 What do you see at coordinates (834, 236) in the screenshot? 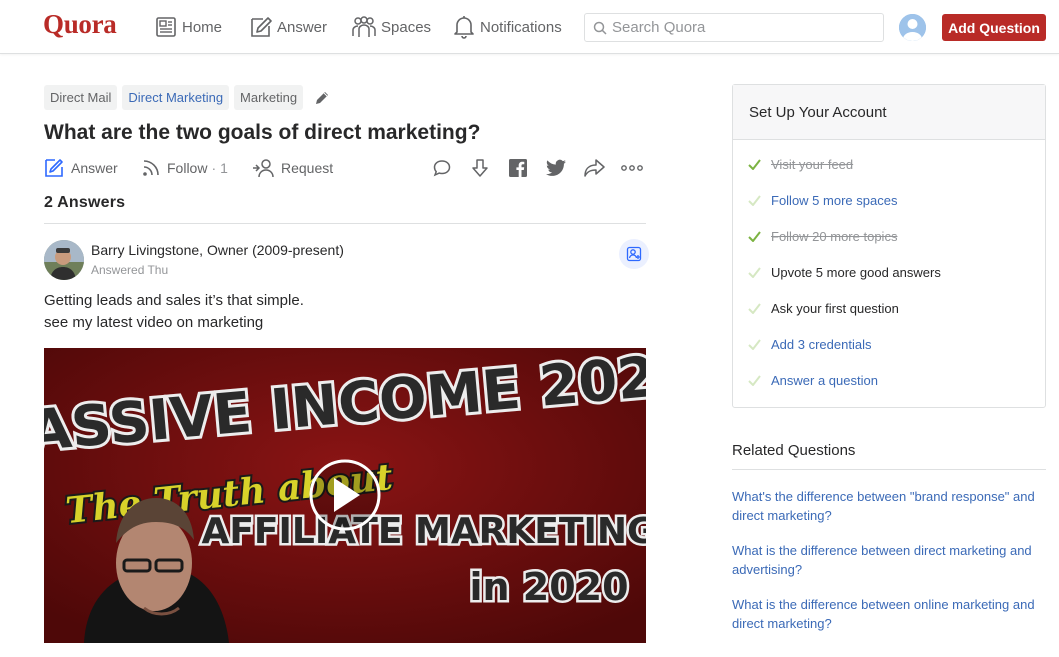
I see `setup-item-label: Follow 20 more topics` at bounding box center [834, 236].